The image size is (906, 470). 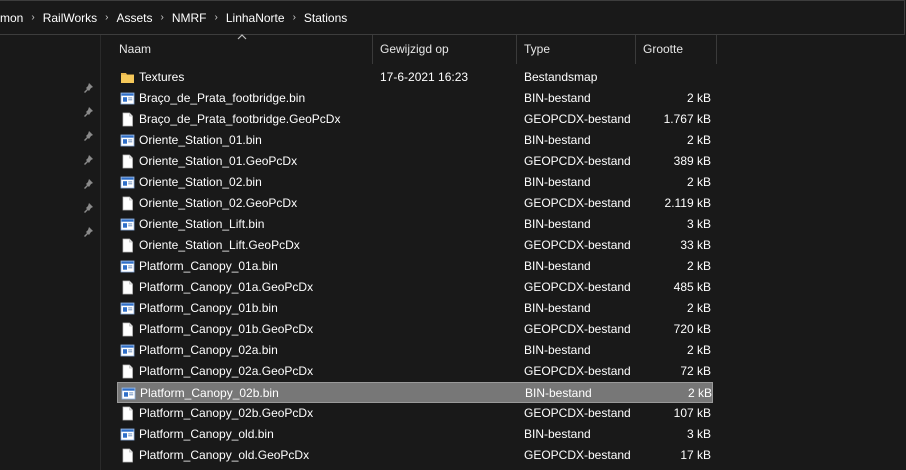 I want to click on file-size: 33 kB, so click(x=695, y=245).